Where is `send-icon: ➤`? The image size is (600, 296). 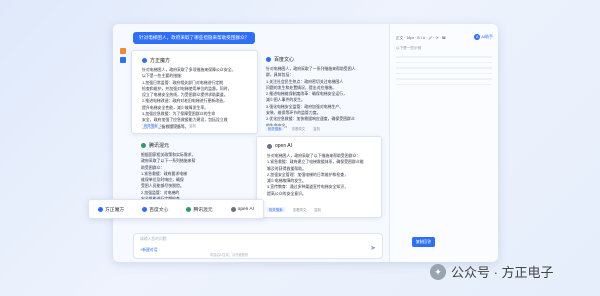 send-icon: ➤ is located at coordinates (373, 248).